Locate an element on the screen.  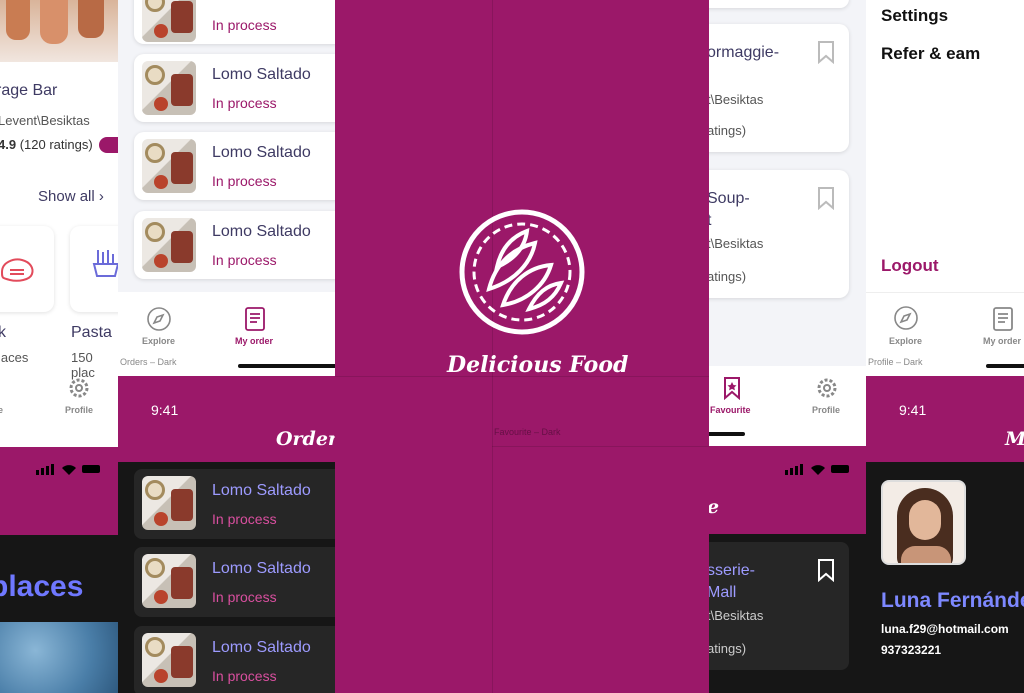
chevron-right-icon: › is located at coordinates (101, 196).